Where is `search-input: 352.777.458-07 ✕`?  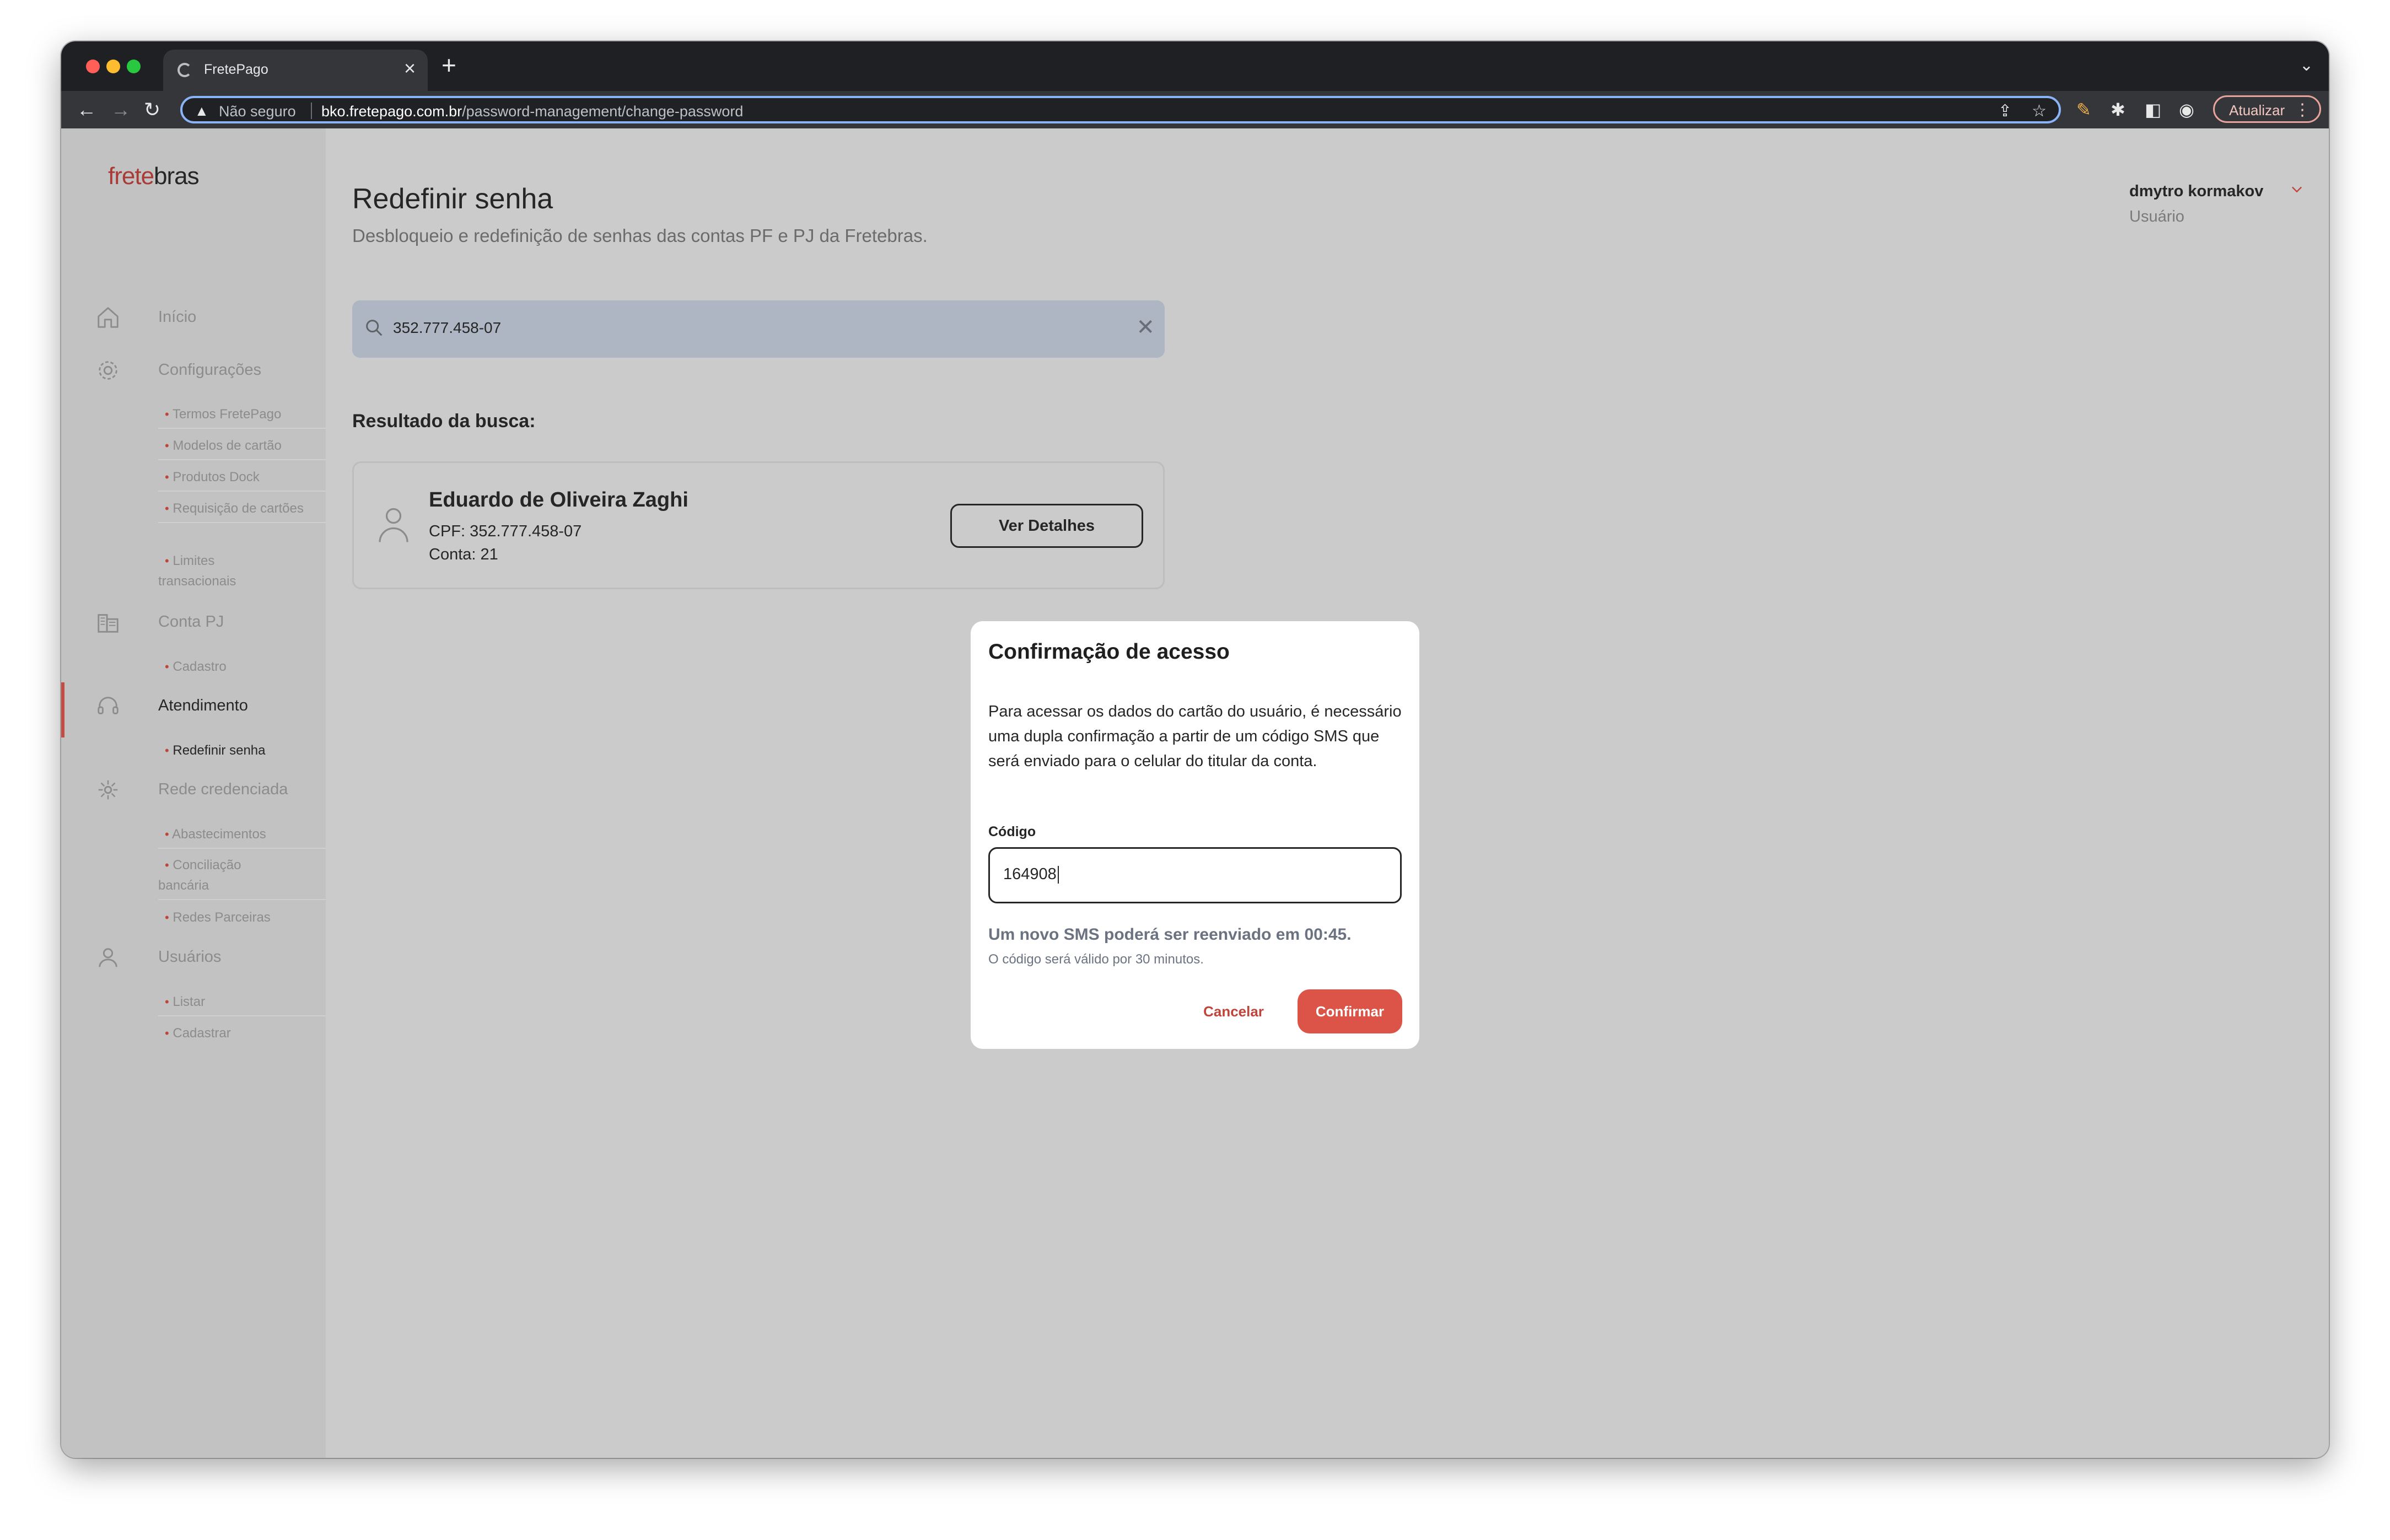
search-input: 352.777.458-07 ✕ is located at coordinates (758, 329).